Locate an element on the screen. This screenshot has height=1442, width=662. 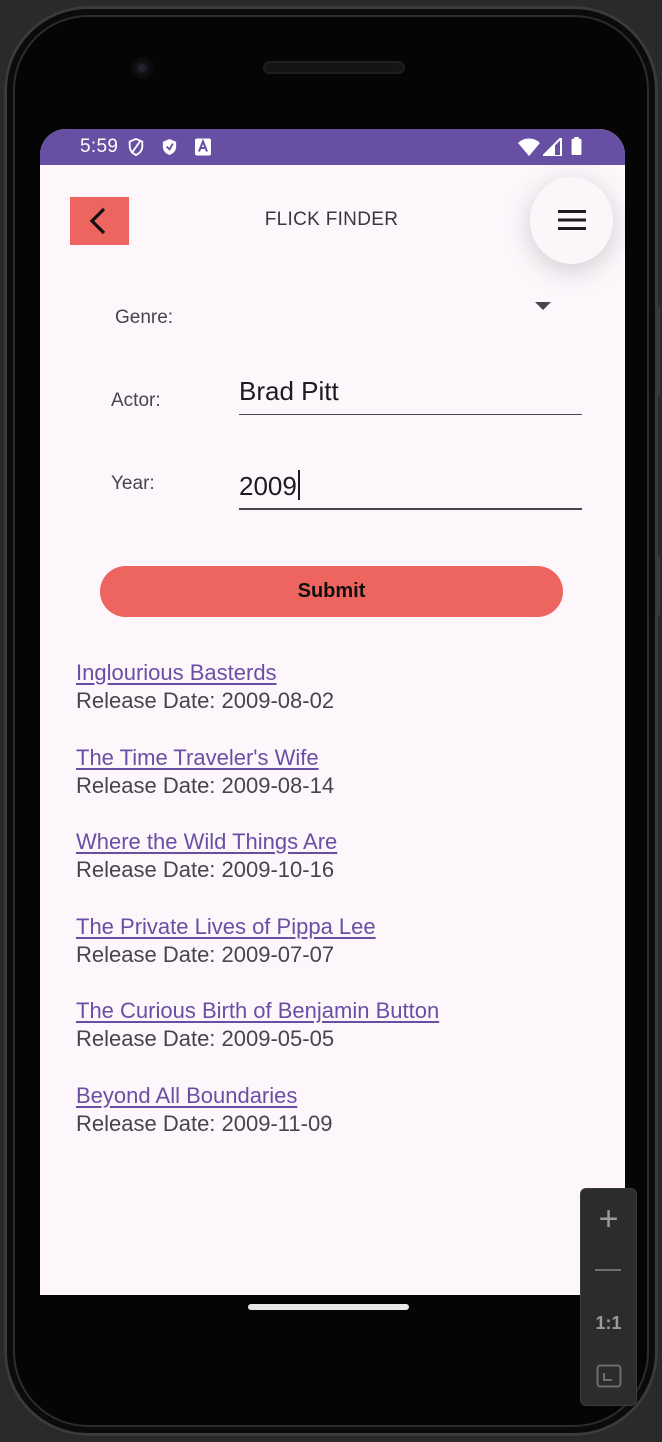
fit-screen-icon is located at coordinates (608, 1376).